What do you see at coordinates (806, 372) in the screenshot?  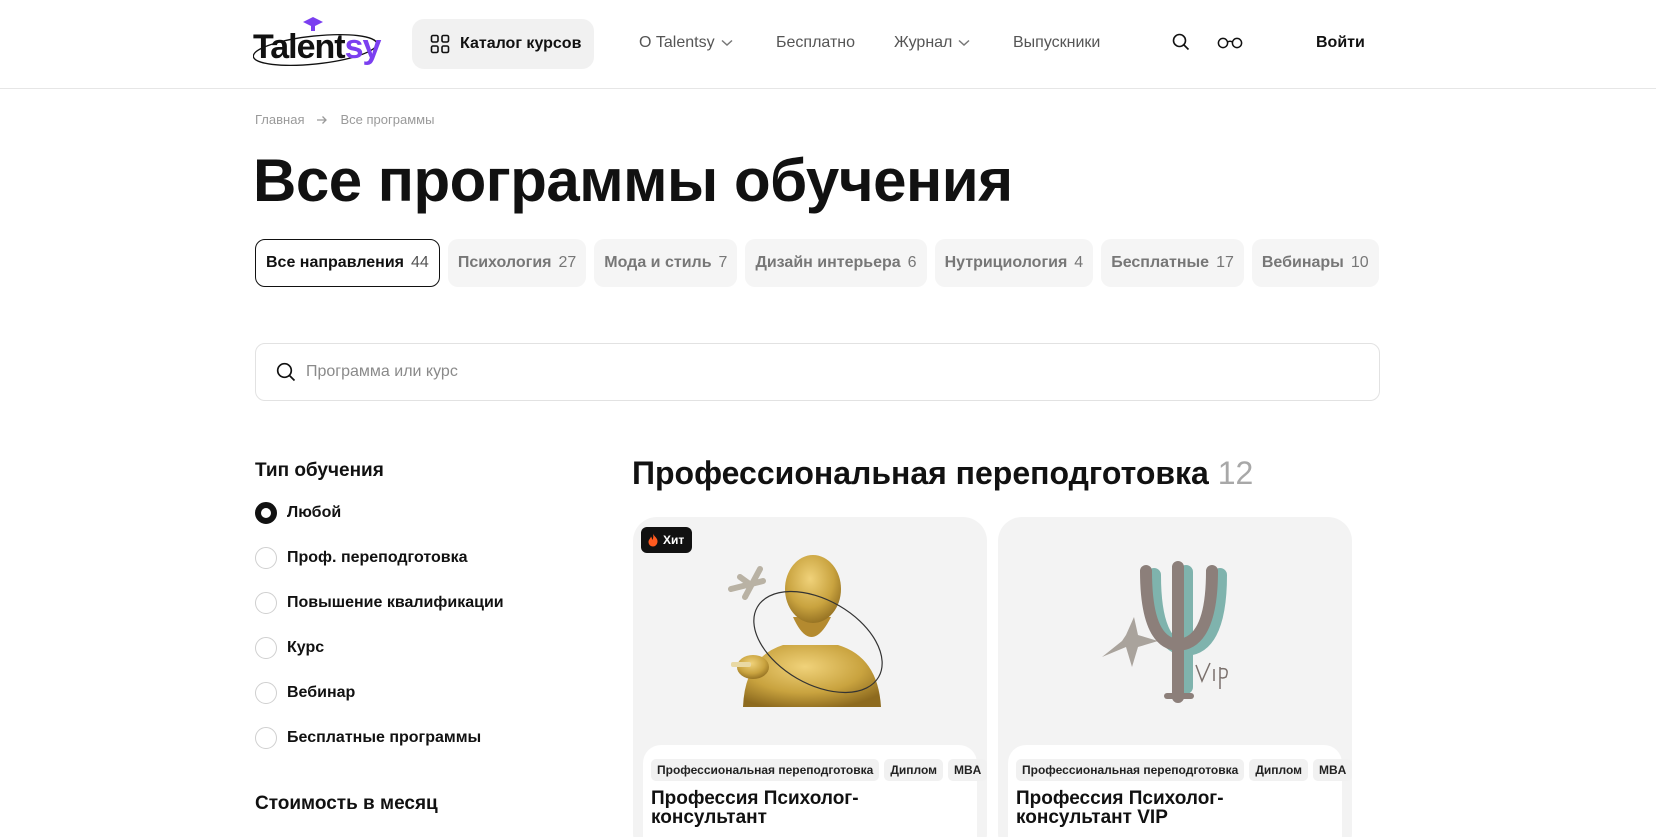 I see `search-input` at bounding box center [806, 372].